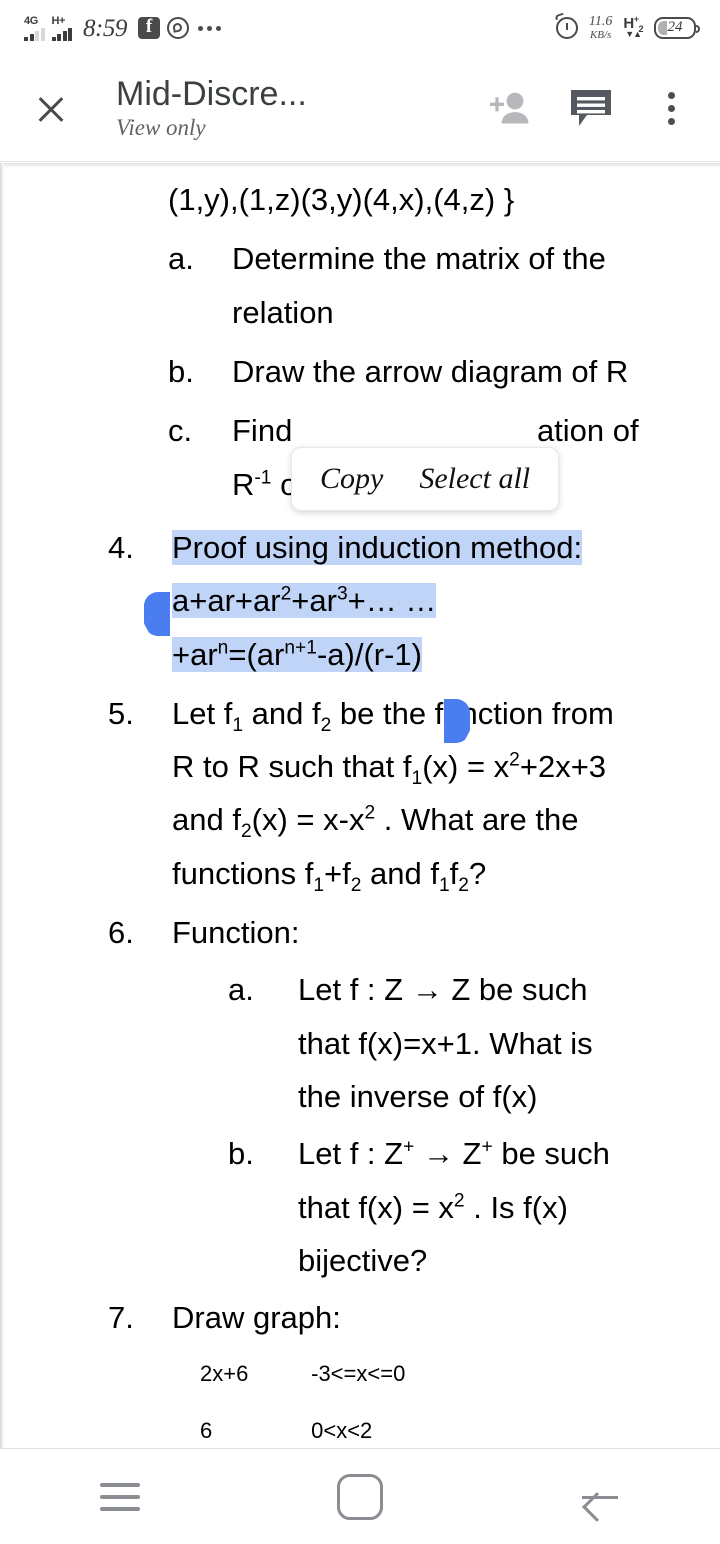 This screenshot has width=720, height=1544. What do you see at coordinates (636, 19) in the screenshot?
I see `sim2-data-sup: +` at bounding box center [636, 19].